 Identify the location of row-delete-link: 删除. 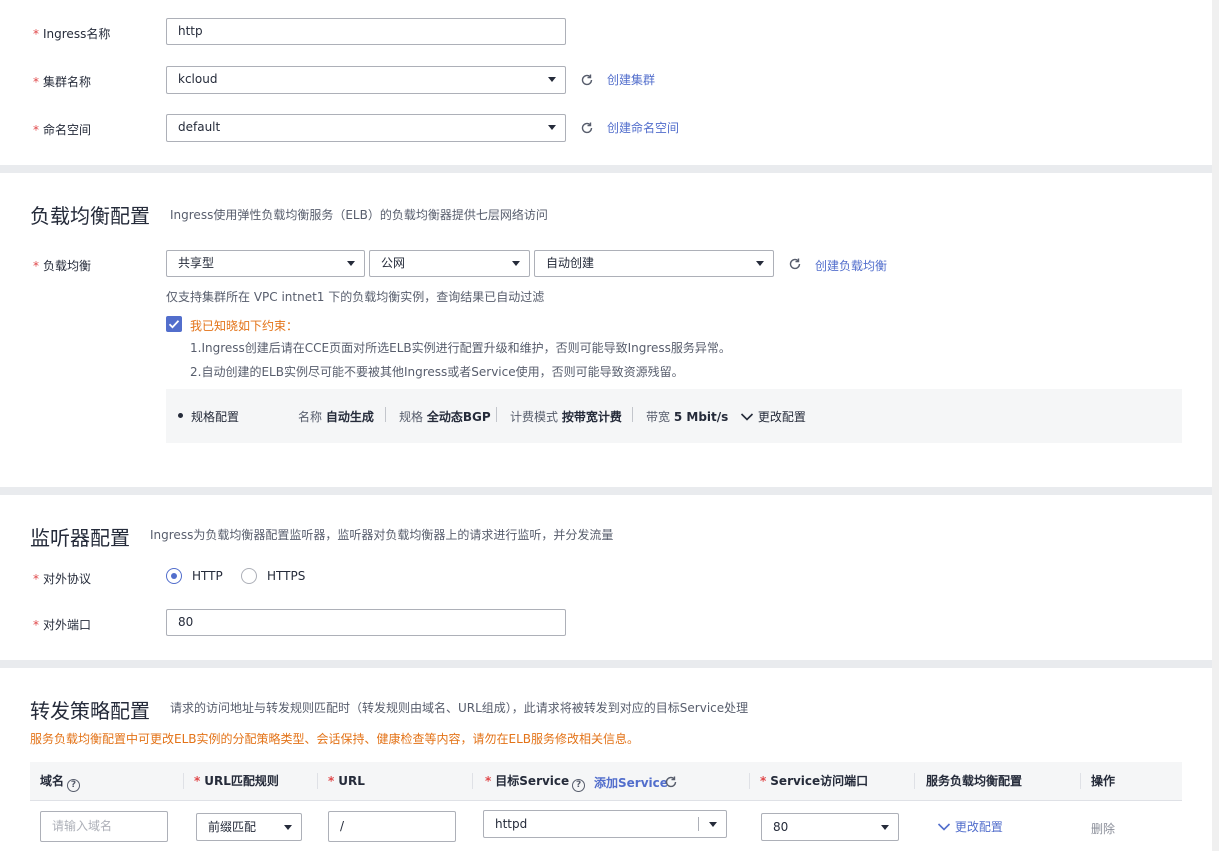
(1103, 828).